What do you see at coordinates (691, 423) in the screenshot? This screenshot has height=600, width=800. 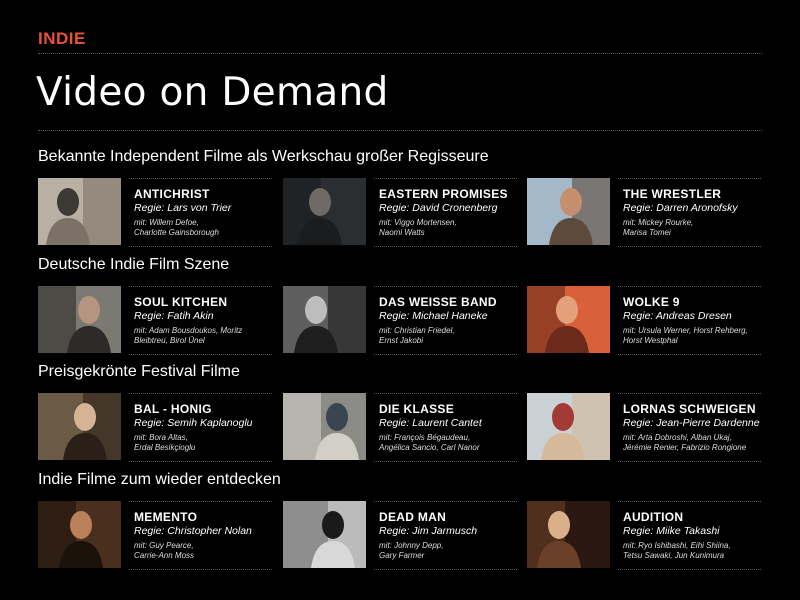 I see `movie-director: Regie: Jean-Pierre Dardenne` at bounding box center [691, 423].